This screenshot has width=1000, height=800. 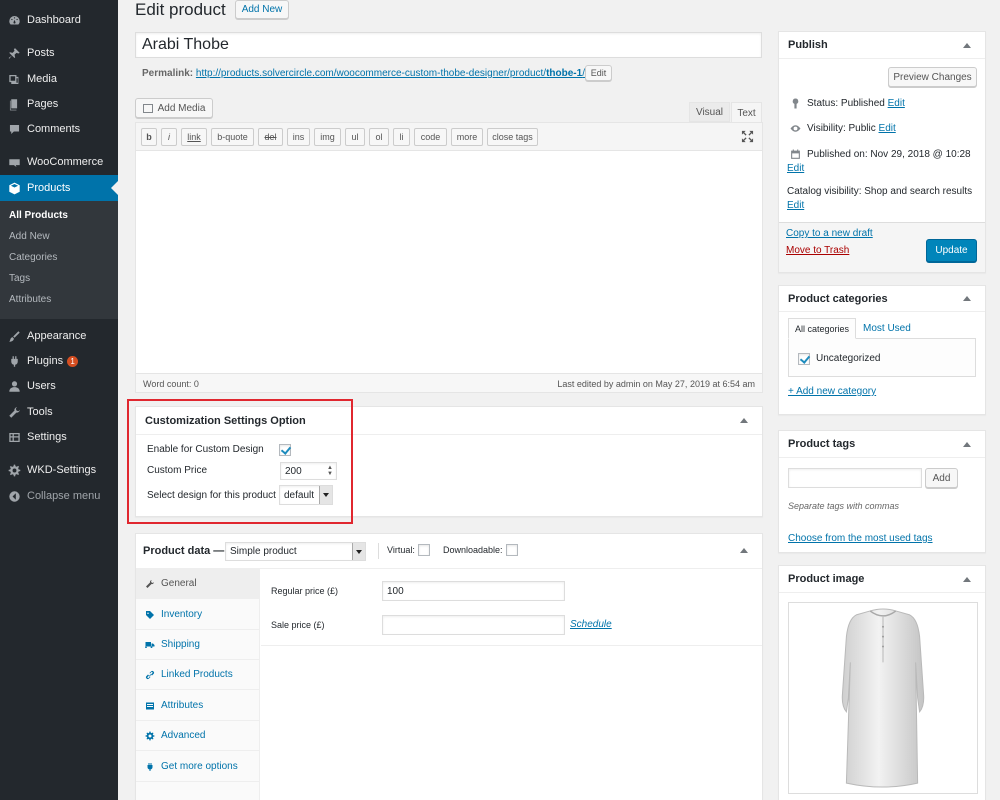 What do you see at coordinates (33, 257) in the screenshot?
I see `submenu-categories: Categories` at bounding box center [33, 257].